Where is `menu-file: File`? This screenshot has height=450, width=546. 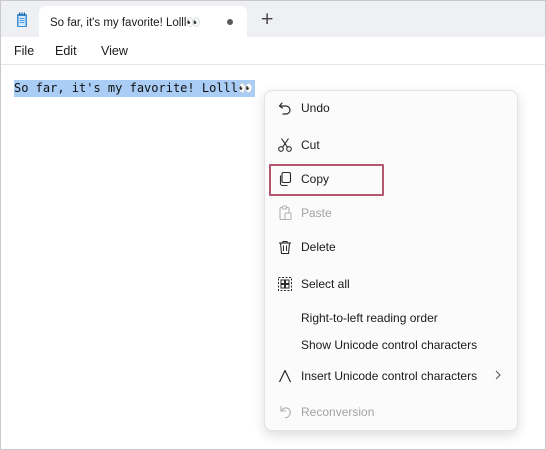
menu-file: File is located at coordinates (24, 51).